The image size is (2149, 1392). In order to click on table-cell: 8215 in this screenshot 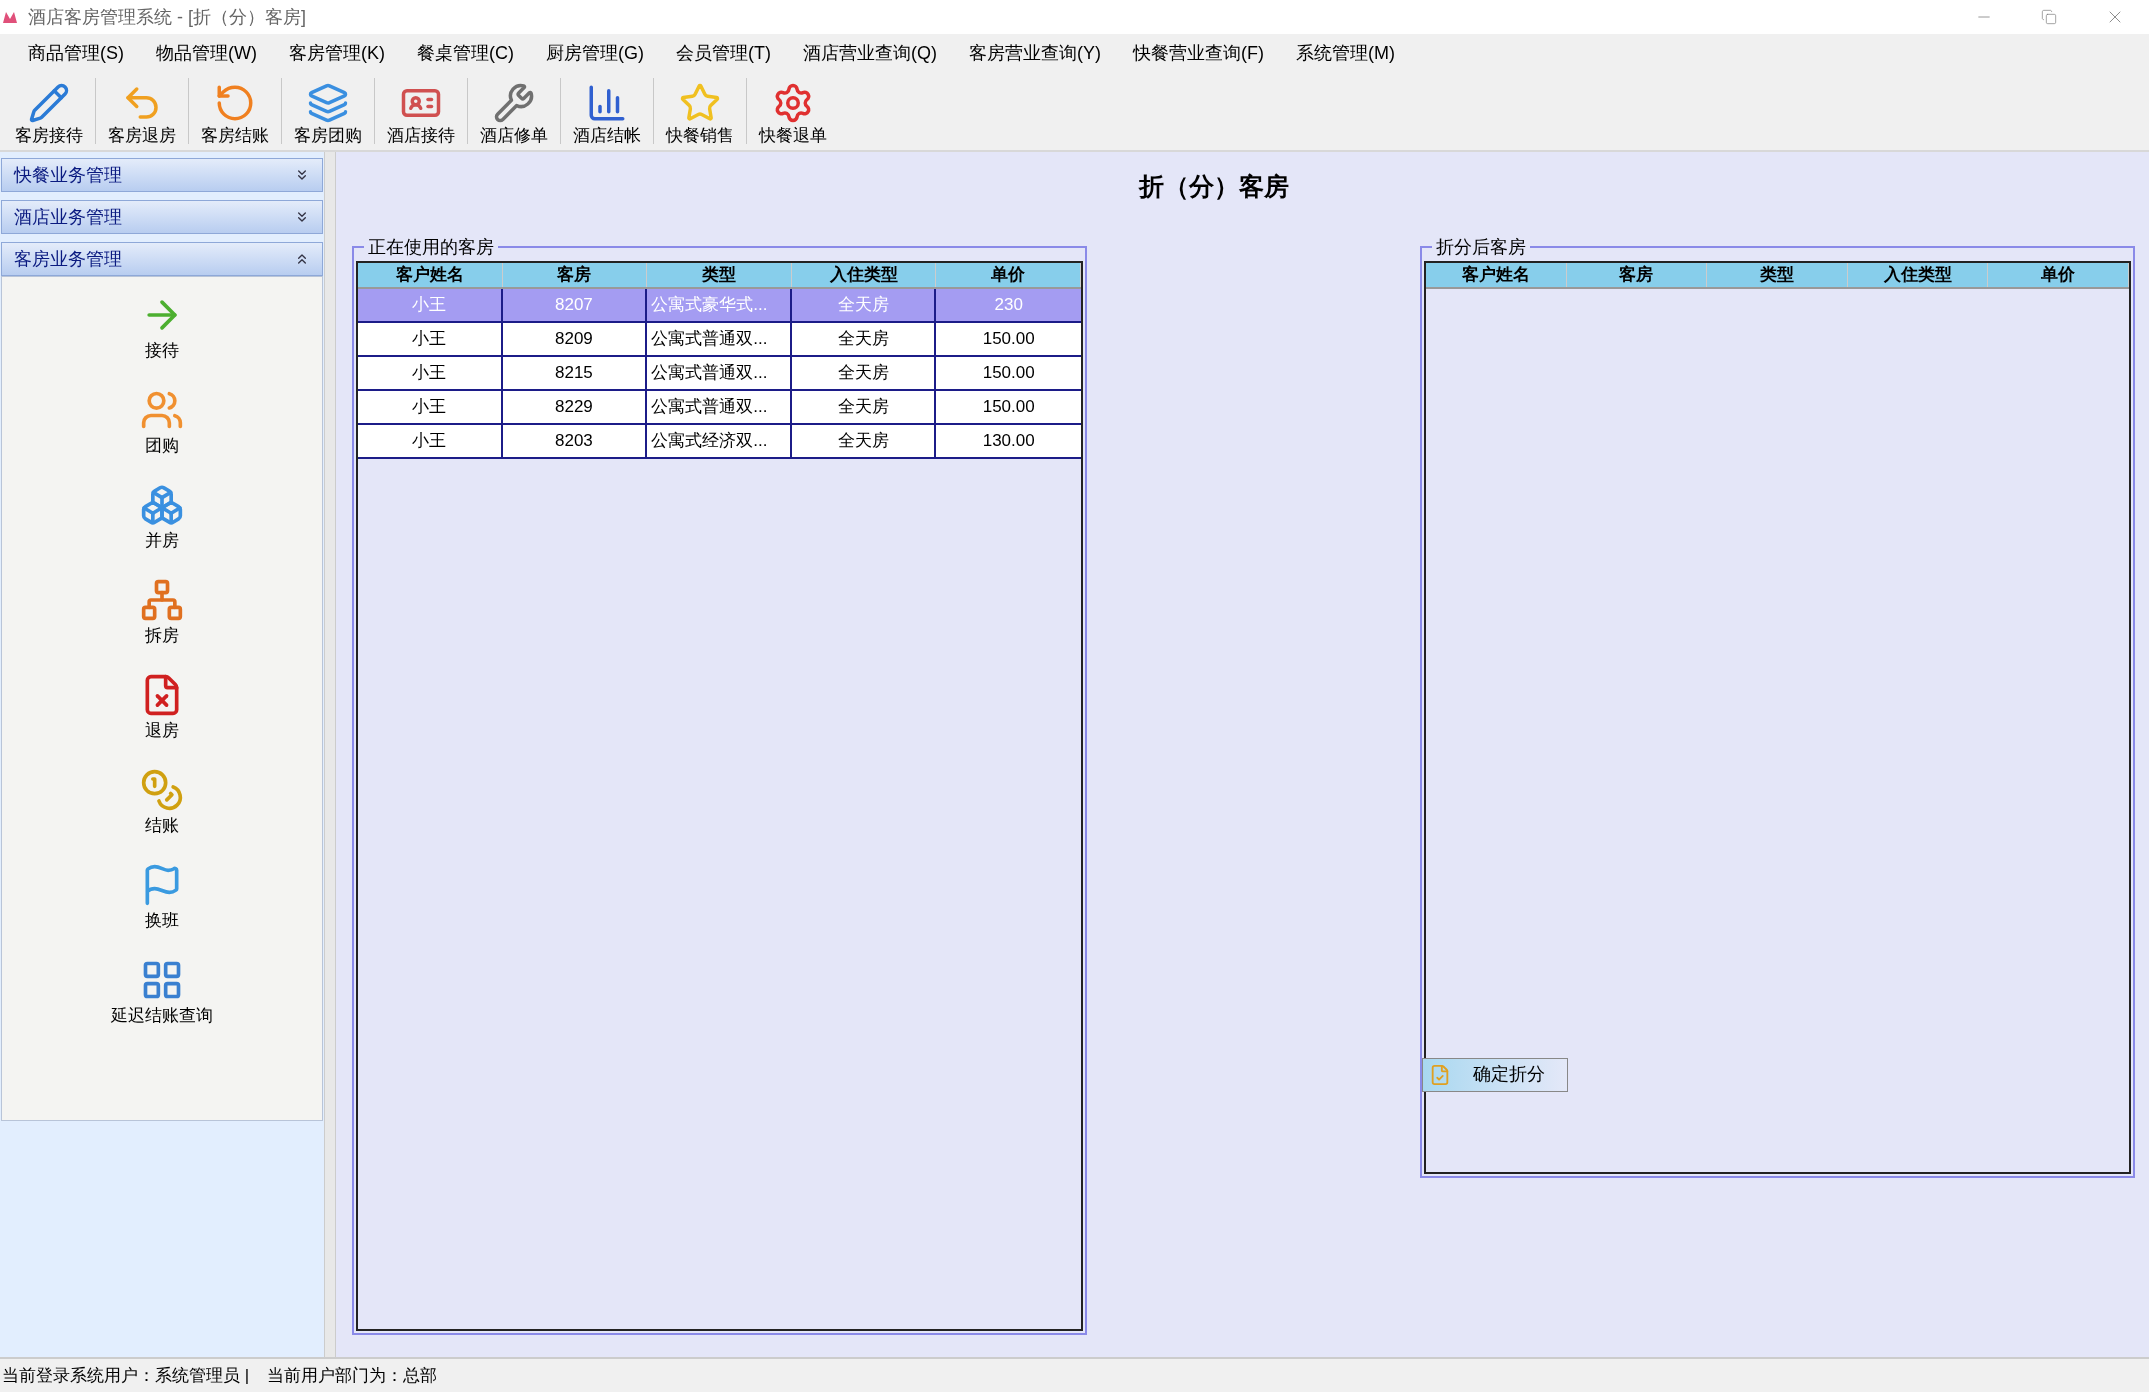, I will do `click(575, 372)`.